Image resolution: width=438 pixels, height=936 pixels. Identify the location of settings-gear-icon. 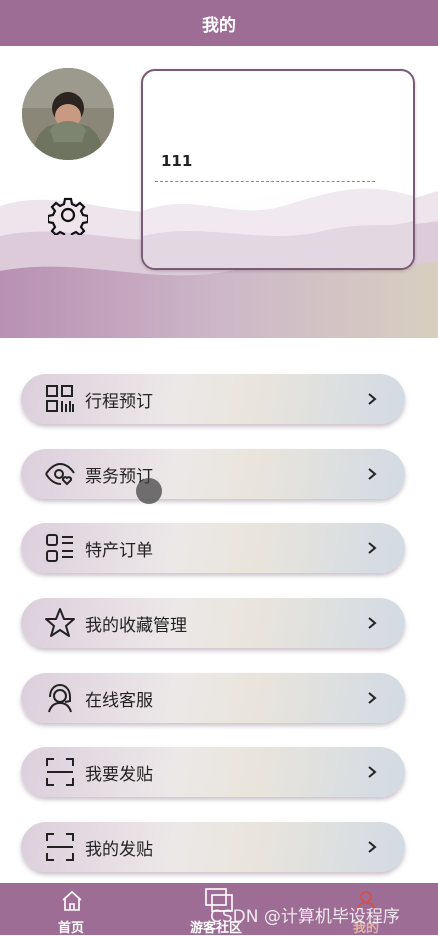
(68, 215).